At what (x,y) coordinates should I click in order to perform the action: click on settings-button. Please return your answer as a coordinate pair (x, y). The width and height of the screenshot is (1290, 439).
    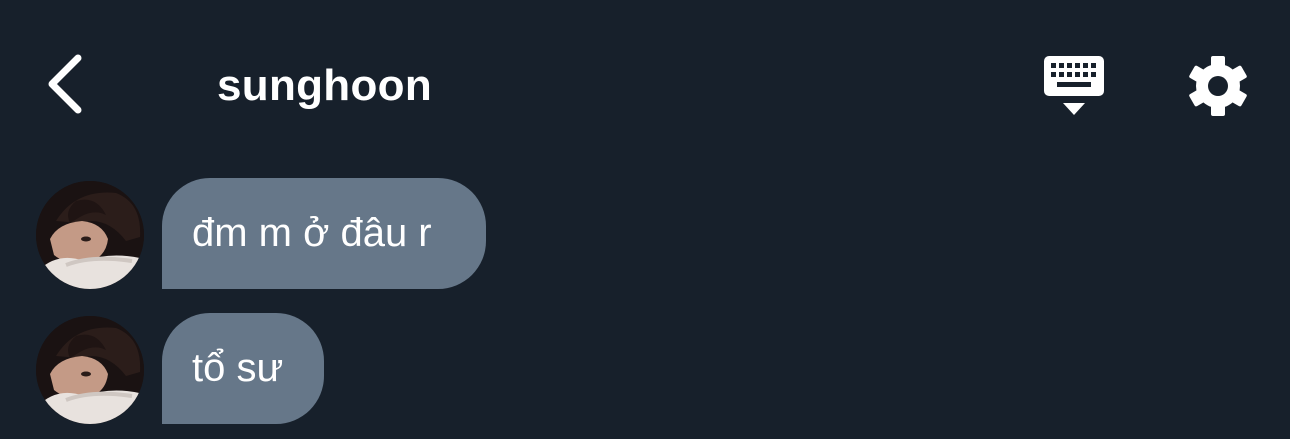
    Looking at the image, I should click on (1218, 86).